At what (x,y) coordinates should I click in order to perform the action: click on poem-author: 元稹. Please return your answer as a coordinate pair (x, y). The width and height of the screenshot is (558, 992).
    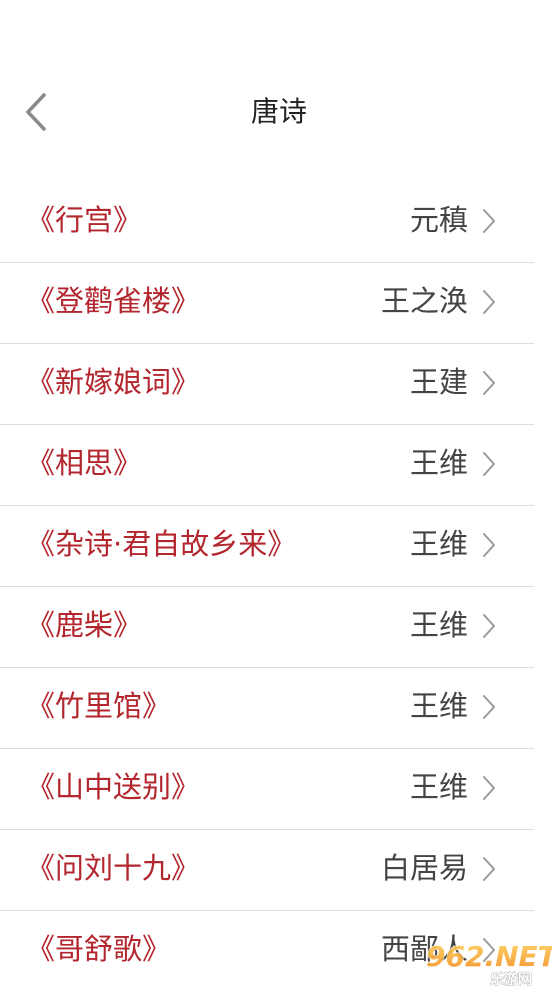
    Looking at the image, I should click on (438, 220).